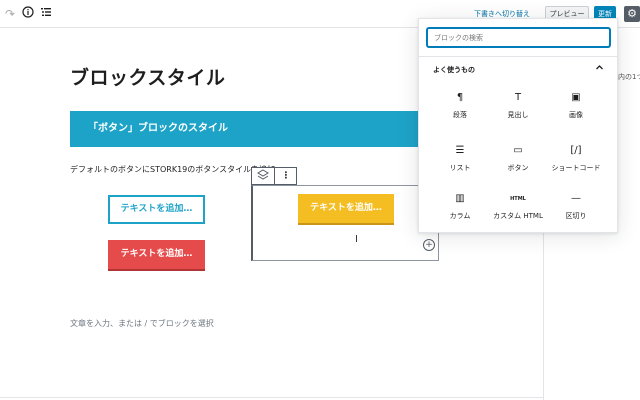 This screenshot has height=400, width=640. Describe the element at coordinates (599, 69) in the screenshot. I see `chevron-up-icon` at that location.